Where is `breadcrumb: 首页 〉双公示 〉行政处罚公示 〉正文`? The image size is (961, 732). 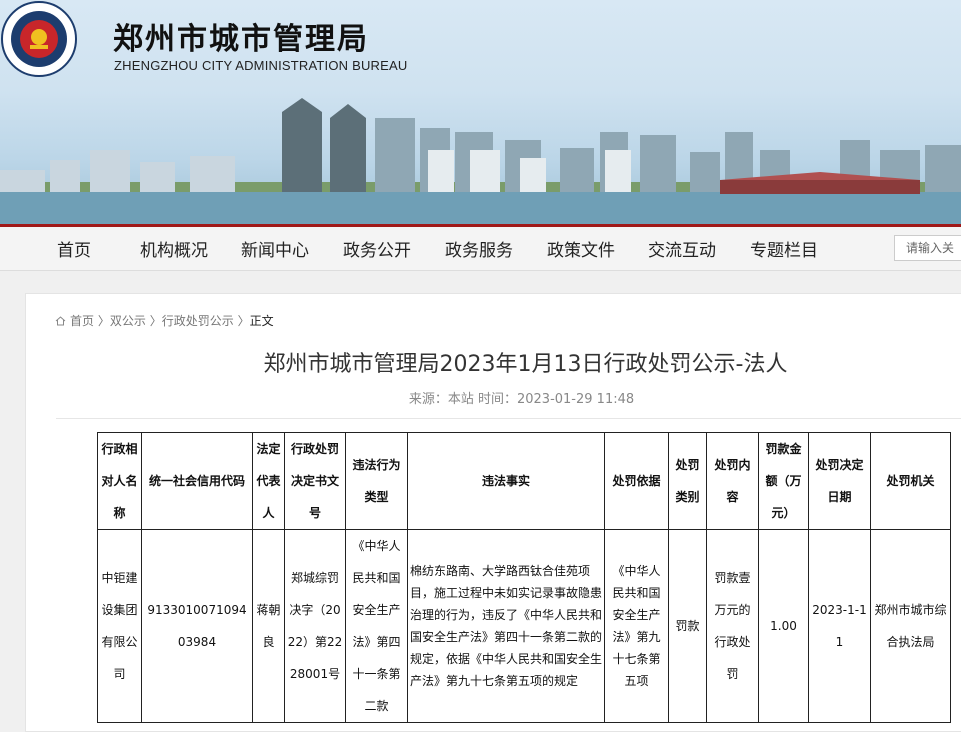 breadcrumb: 首页 〉双公示 〉行政处罚公示 〉正文 is located at coordinates (164, 320).